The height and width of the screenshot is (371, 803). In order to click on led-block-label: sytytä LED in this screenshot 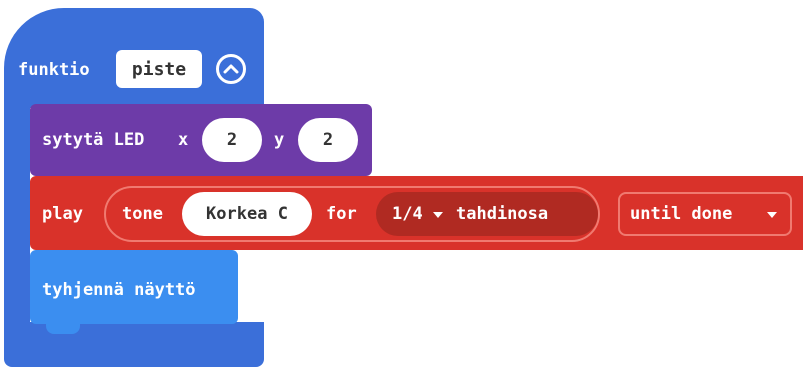, I will do `click(93, 140)`.